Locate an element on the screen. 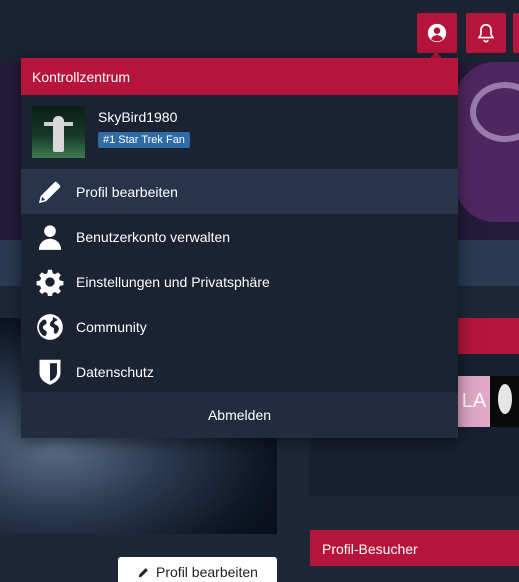 The width and height of the screenshot is (519, 582). user-icon is located at coordinates (50, 237).